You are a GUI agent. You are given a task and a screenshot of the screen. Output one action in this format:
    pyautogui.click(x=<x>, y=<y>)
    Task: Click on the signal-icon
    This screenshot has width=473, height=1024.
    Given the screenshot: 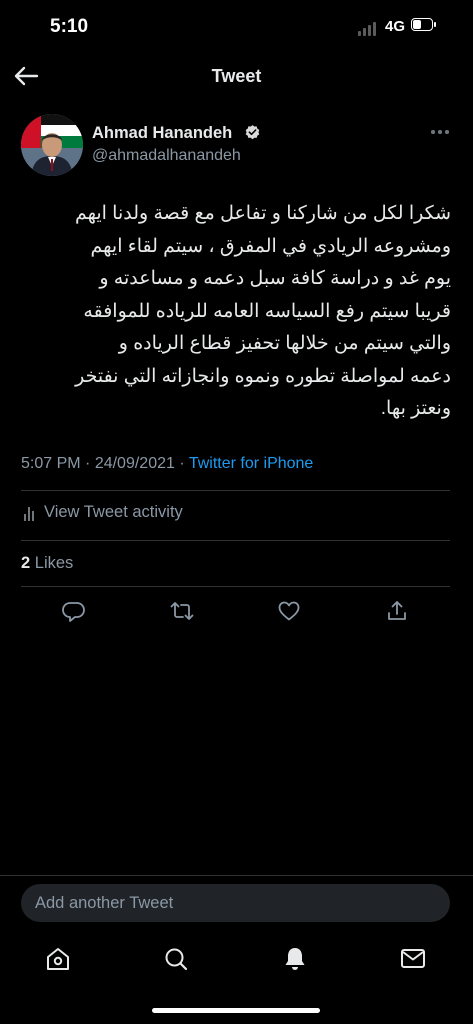 What is the action you would take?
    pyautogui.click(x=369, y=28)
    